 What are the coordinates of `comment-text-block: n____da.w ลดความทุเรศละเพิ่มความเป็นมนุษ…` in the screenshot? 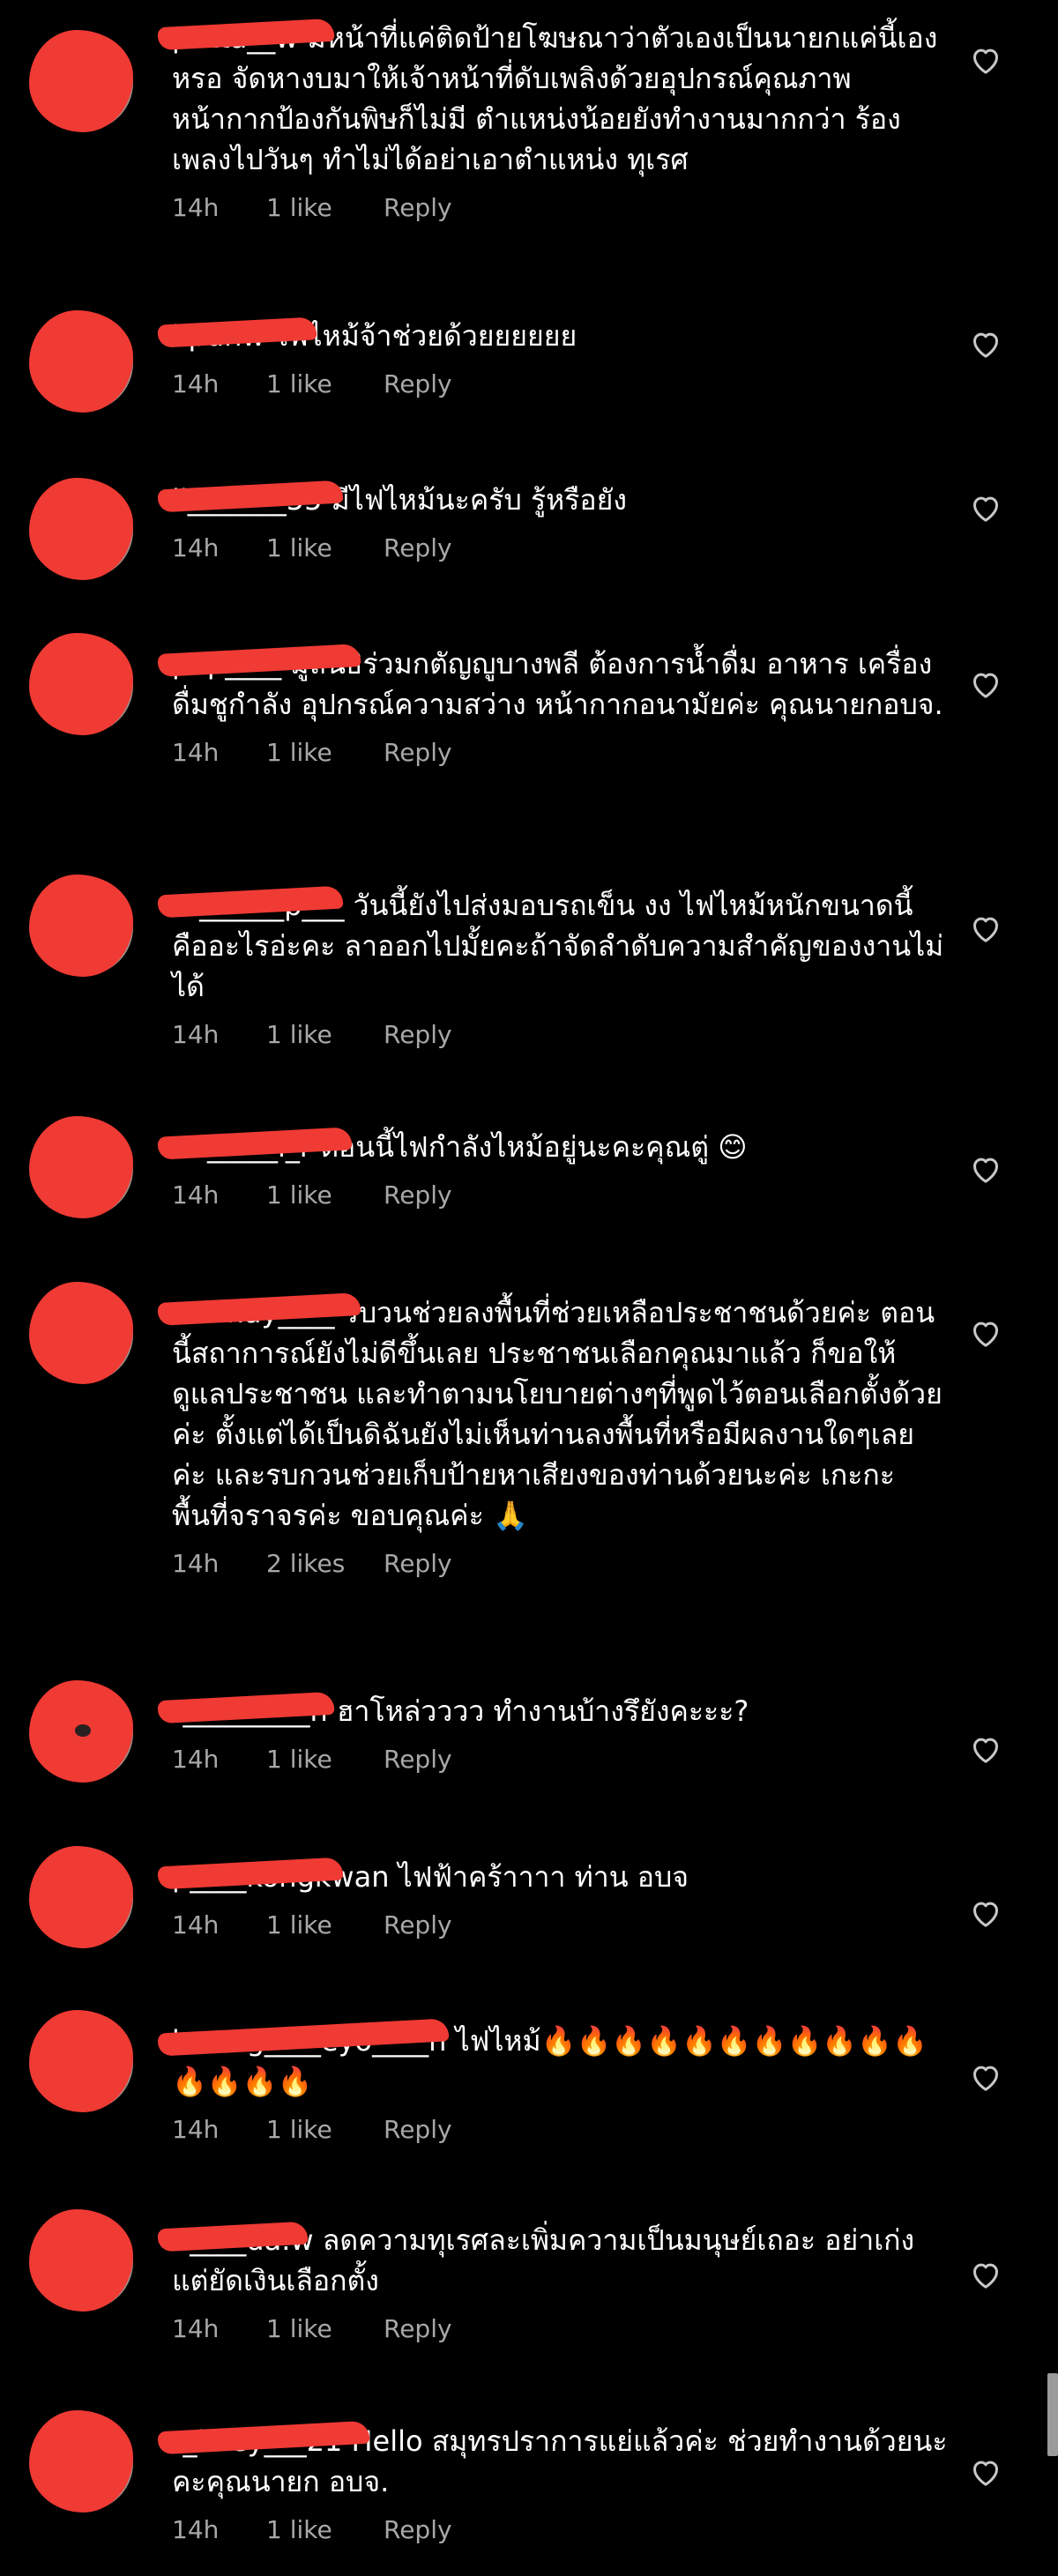 It's located at (552, 2260).